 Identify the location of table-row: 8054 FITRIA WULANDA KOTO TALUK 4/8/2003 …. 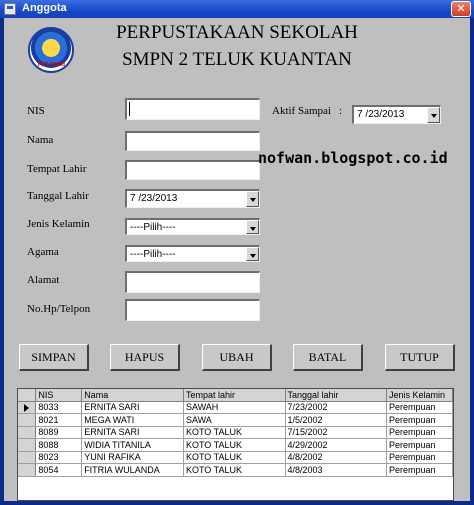
(235, 470).